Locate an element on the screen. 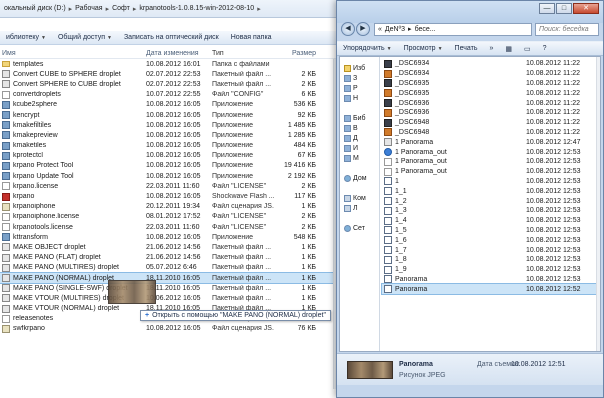 This screenshot has height=398, width=604. breadcrumb-folder-1: ДеNº3 is located at coordinates (395, 29).